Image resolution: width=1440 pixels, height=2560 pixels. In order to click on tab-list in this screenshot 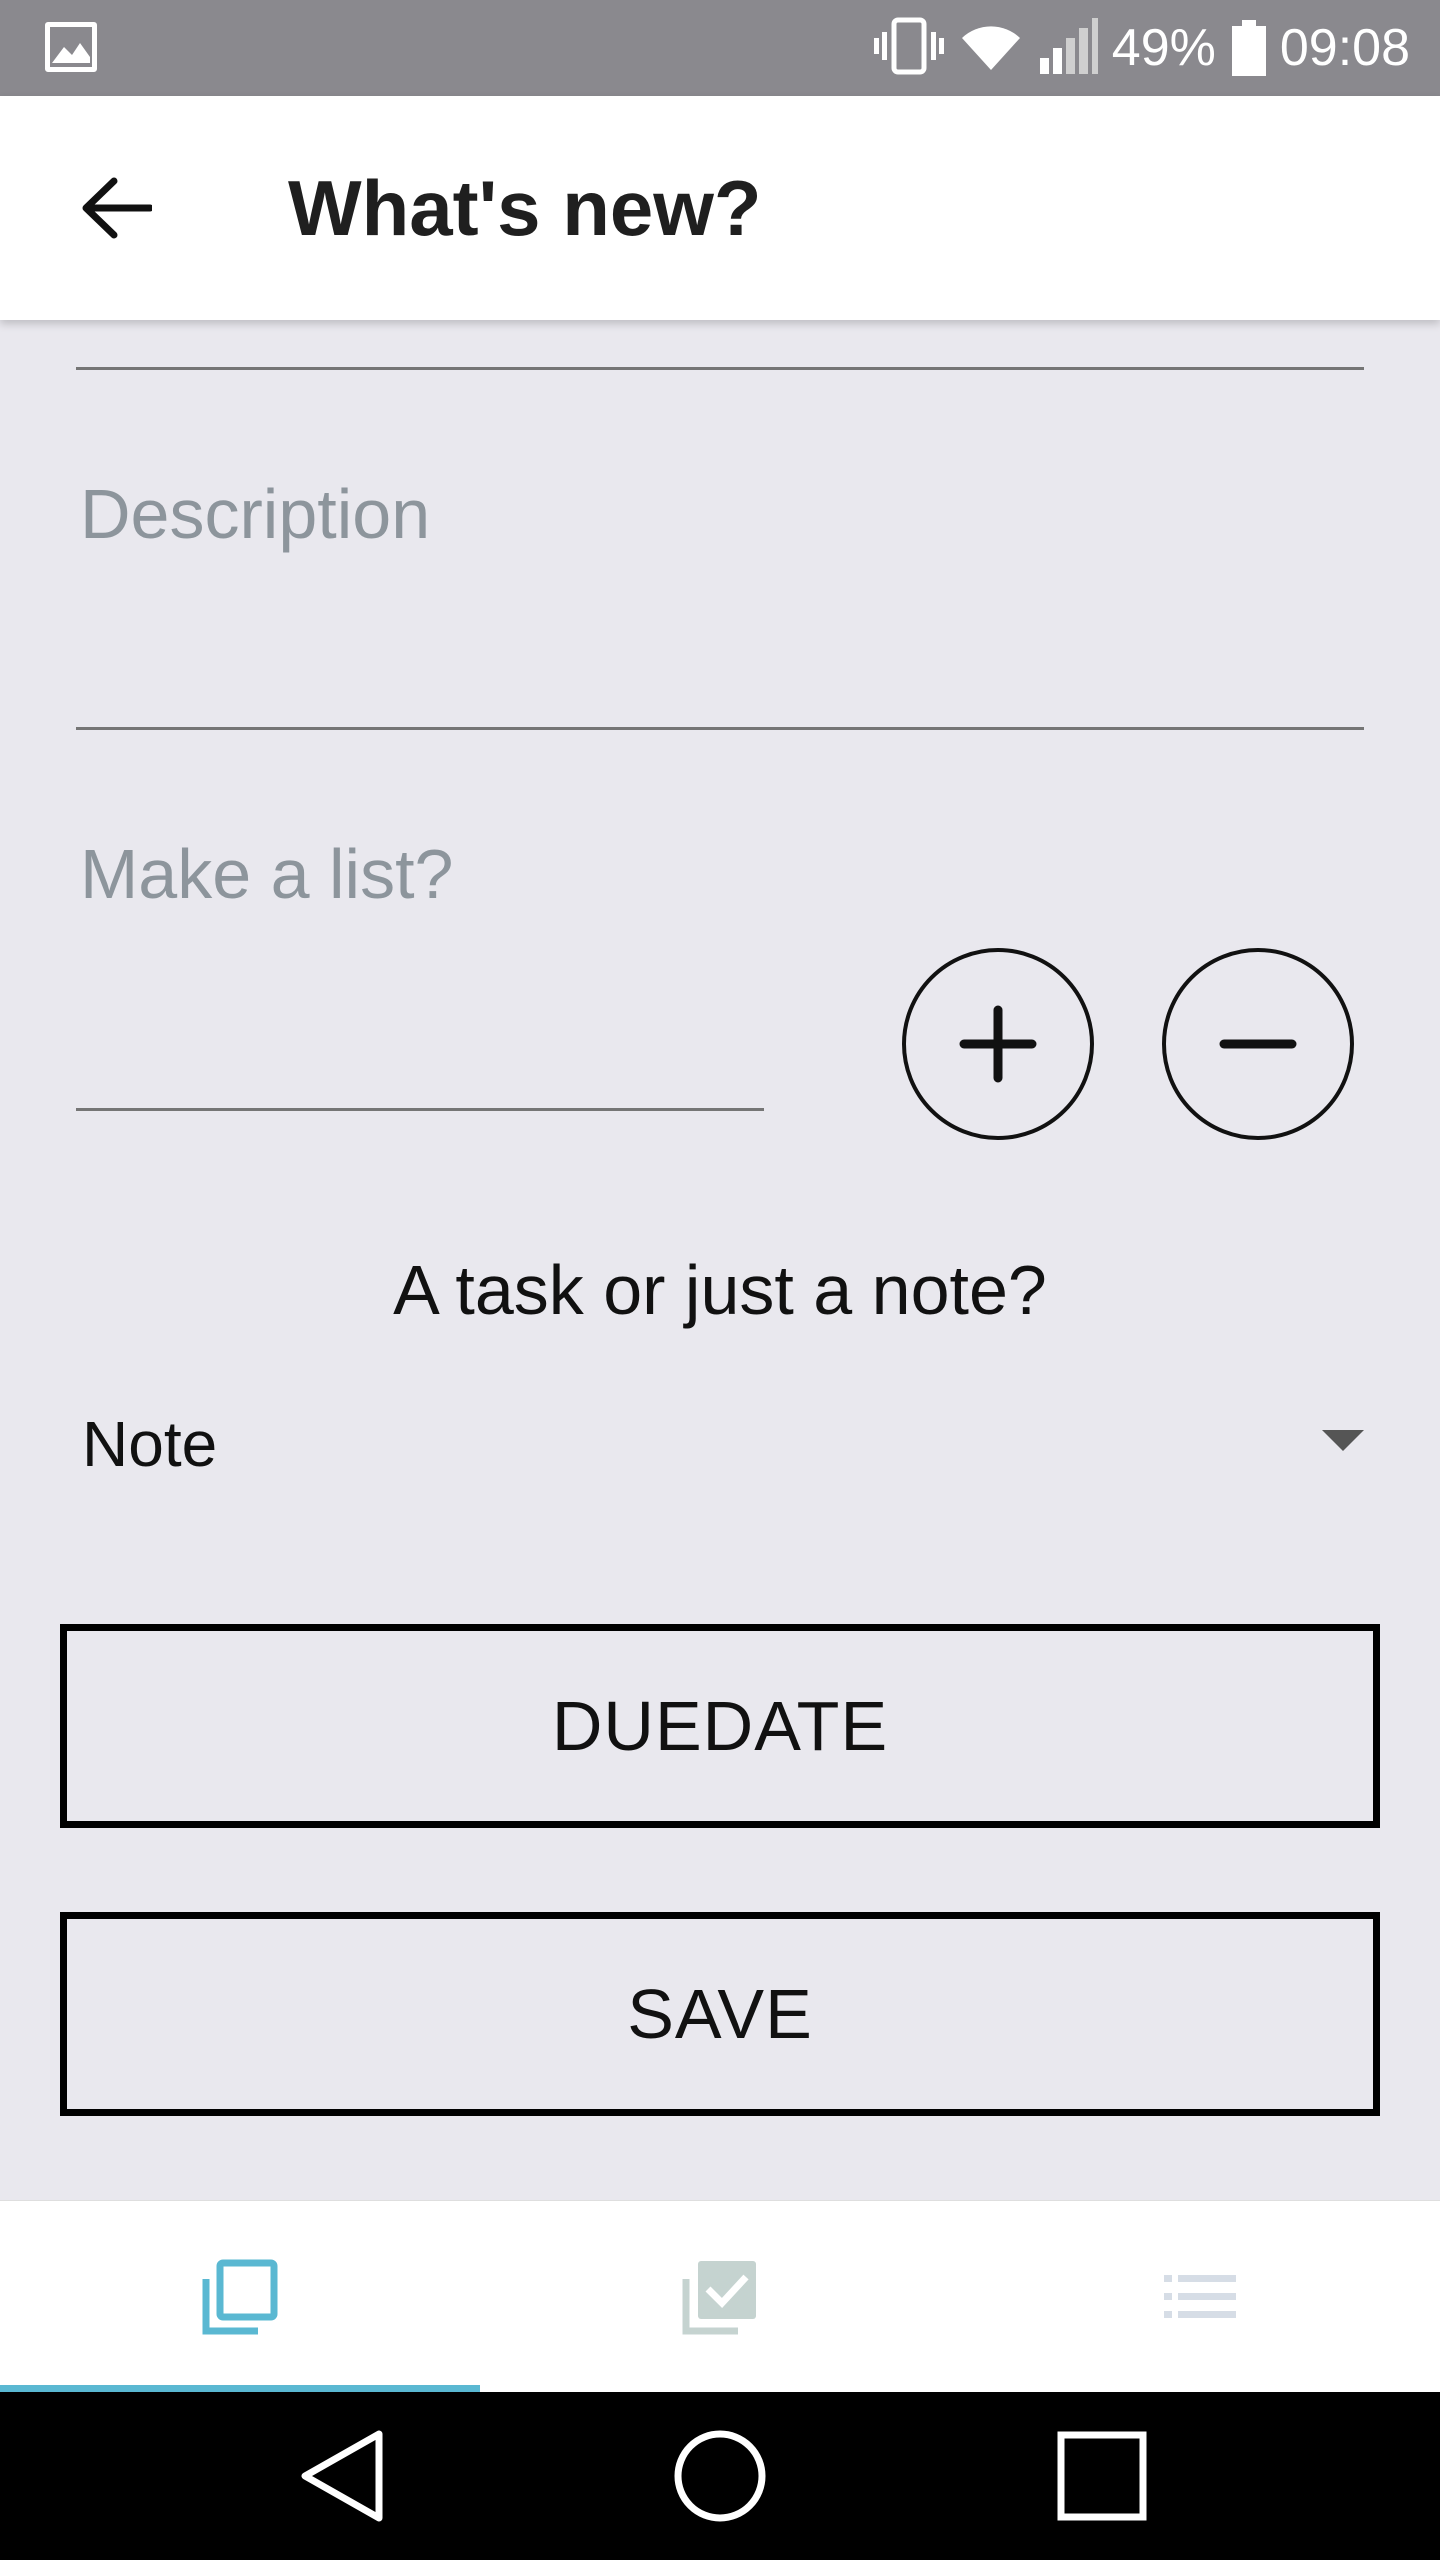, I will do `click(1200, 2297)`.